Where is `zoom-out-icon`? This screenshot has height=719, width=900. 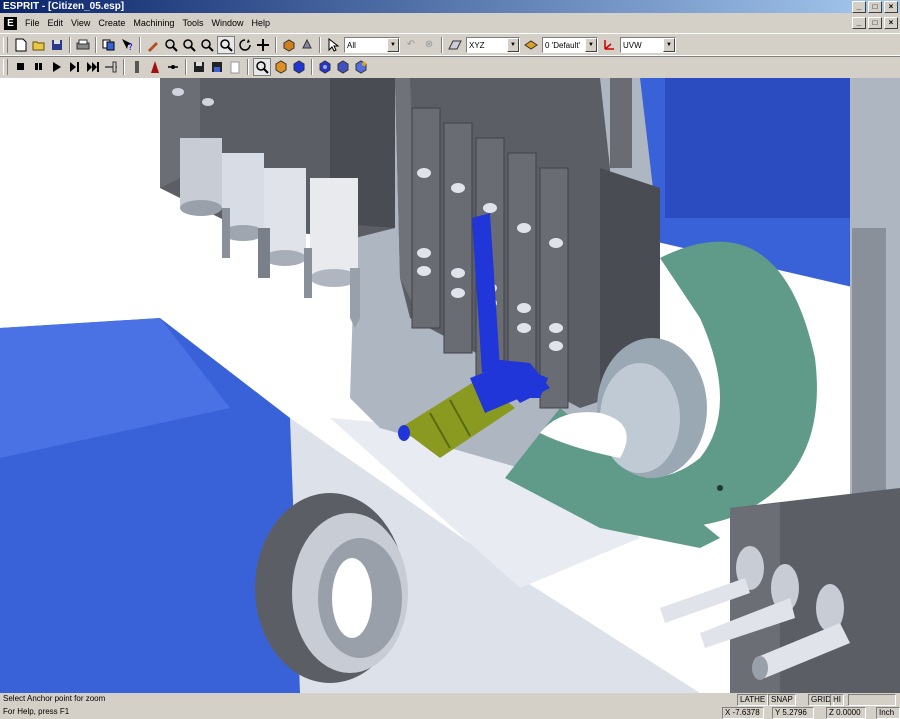
zoom-out-icon is located at coordinates (207, 45).